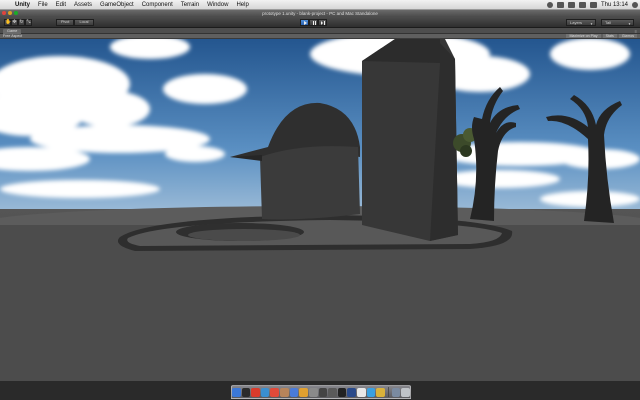 The image size is (640, 400). Describe the element at coordinates (313, 392) in the screenshot. I see `preferences-icon` at that location.